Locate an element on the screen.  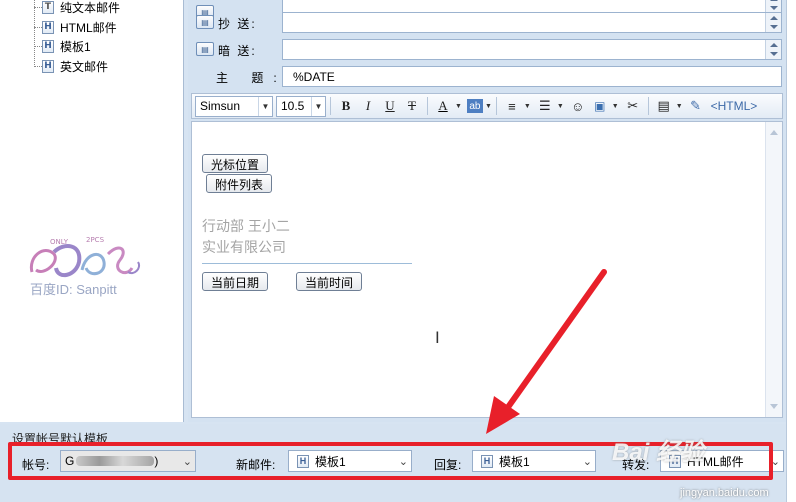
scroll-down-icon is located at coordinates (774, 406).